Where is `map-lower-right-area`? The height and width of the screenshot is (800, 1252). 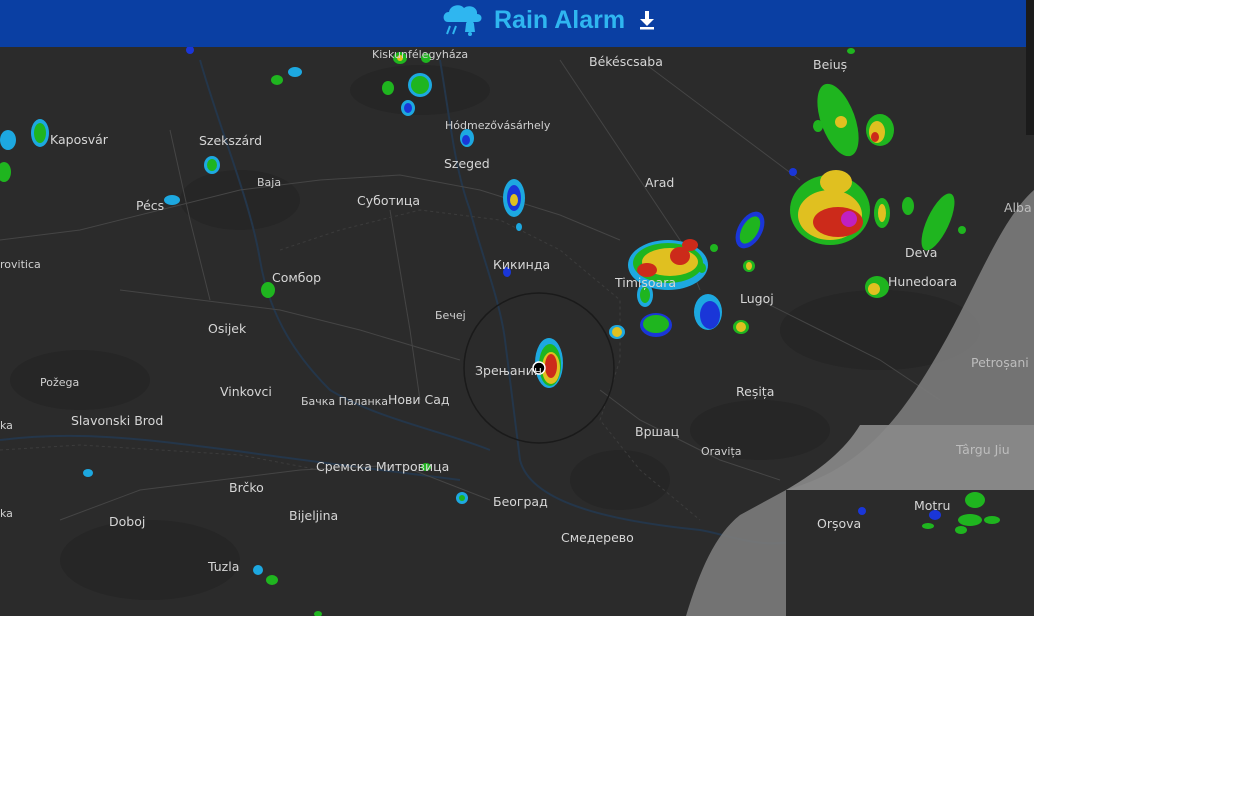 map-lower-right-area is located at coordinates (910, 553).